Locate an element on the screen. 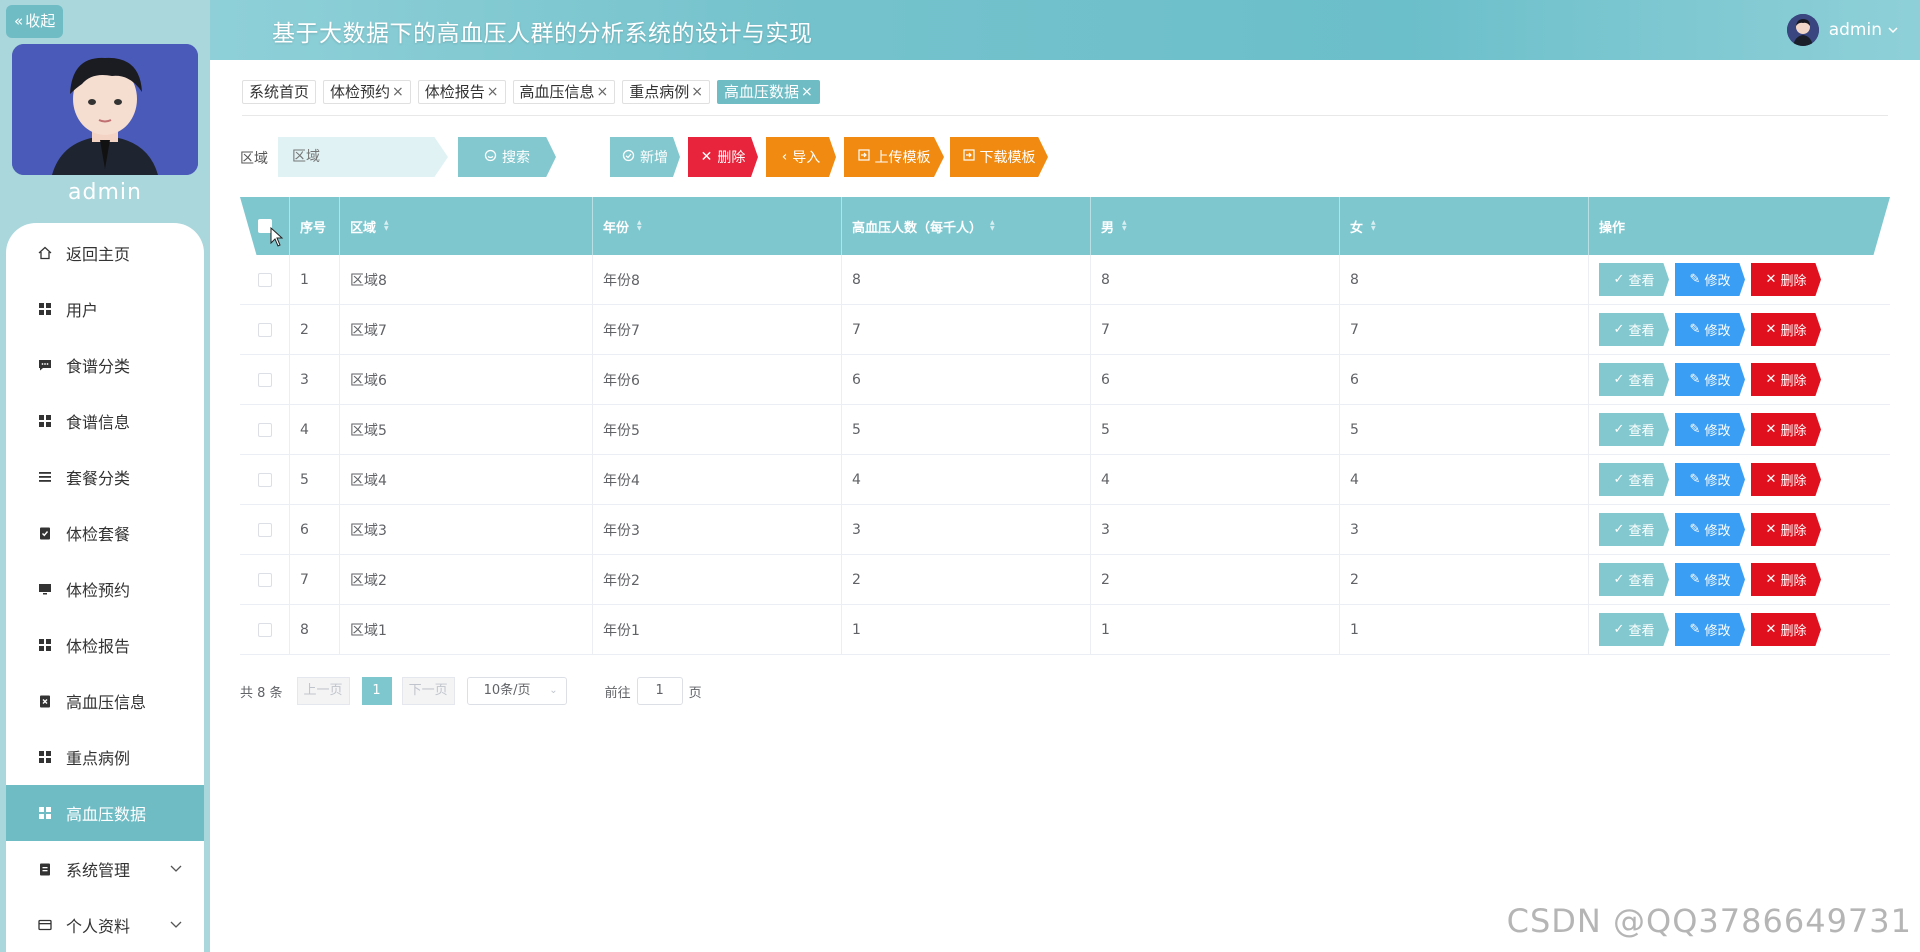 Image resolution: width=1920 pixels, height=952 pixels. cell-male: 1 is located at coordinates (1215, 630).